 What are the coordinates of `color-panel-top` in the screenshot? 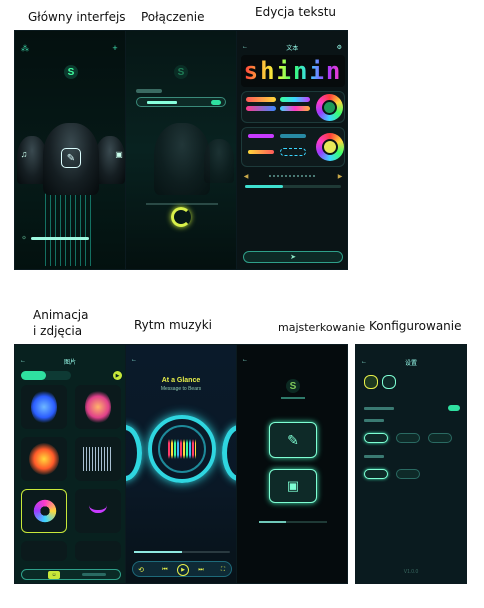 It's located at (293, 107).